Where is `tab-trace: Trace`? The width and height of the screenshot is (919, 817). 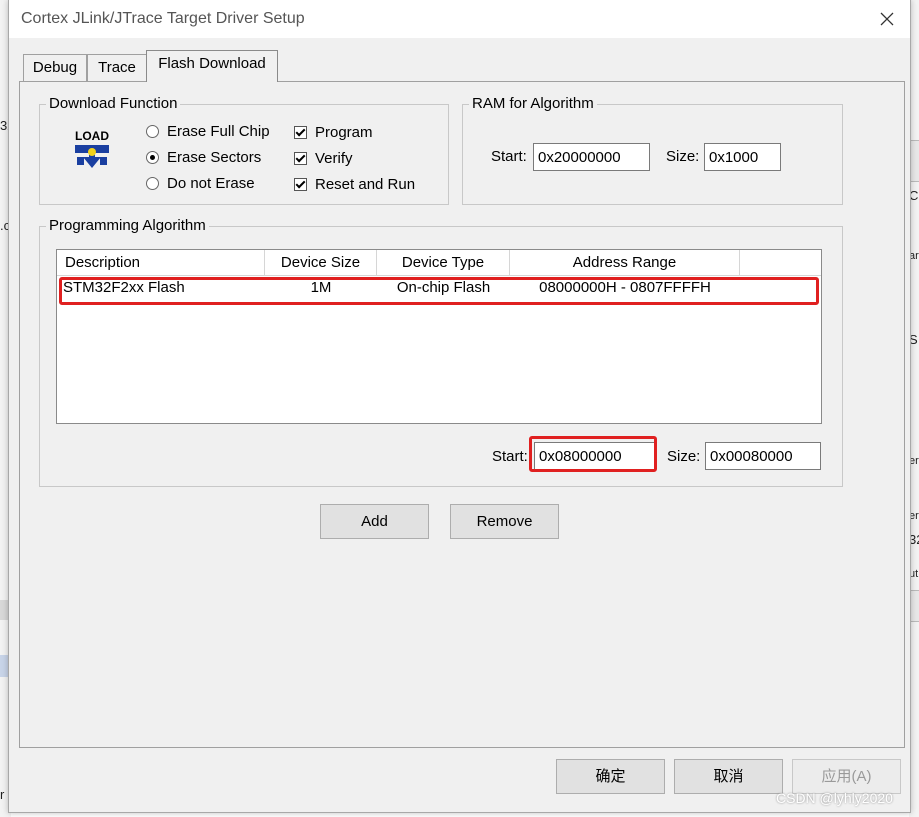
tab-trace: Trace is located at coordinates (117, 67).